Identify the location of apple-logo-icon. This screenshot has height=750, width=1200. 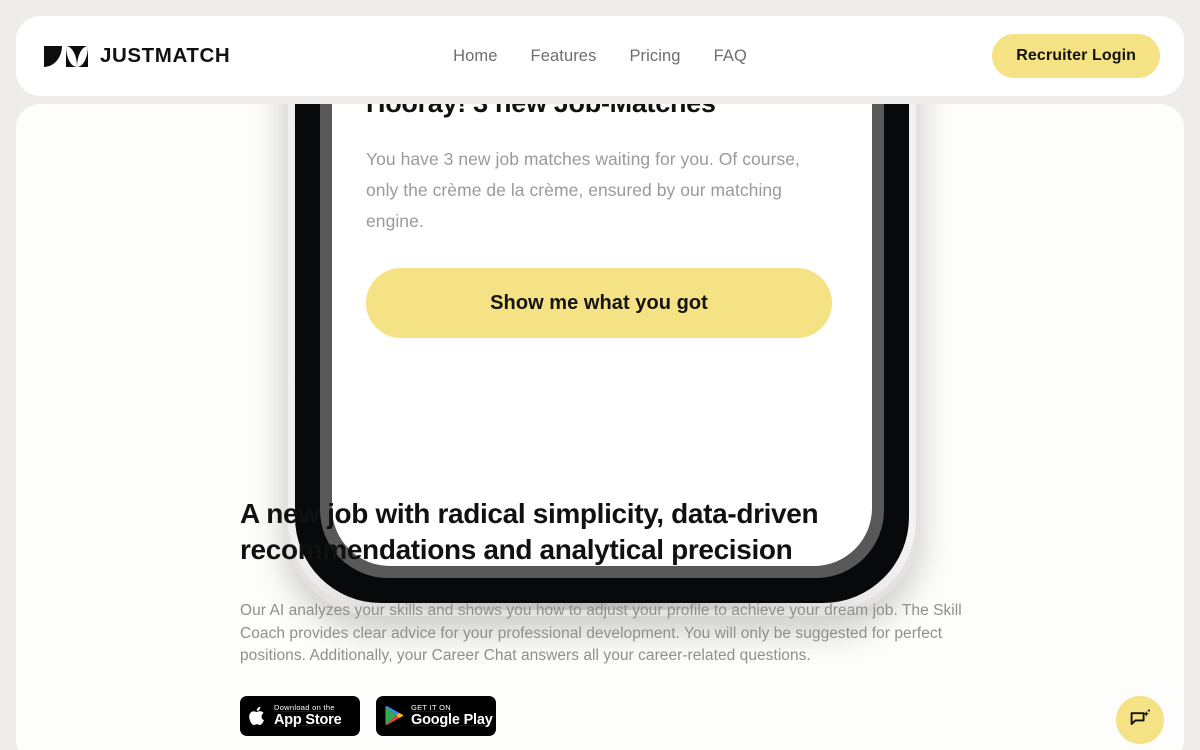
(256, 715).